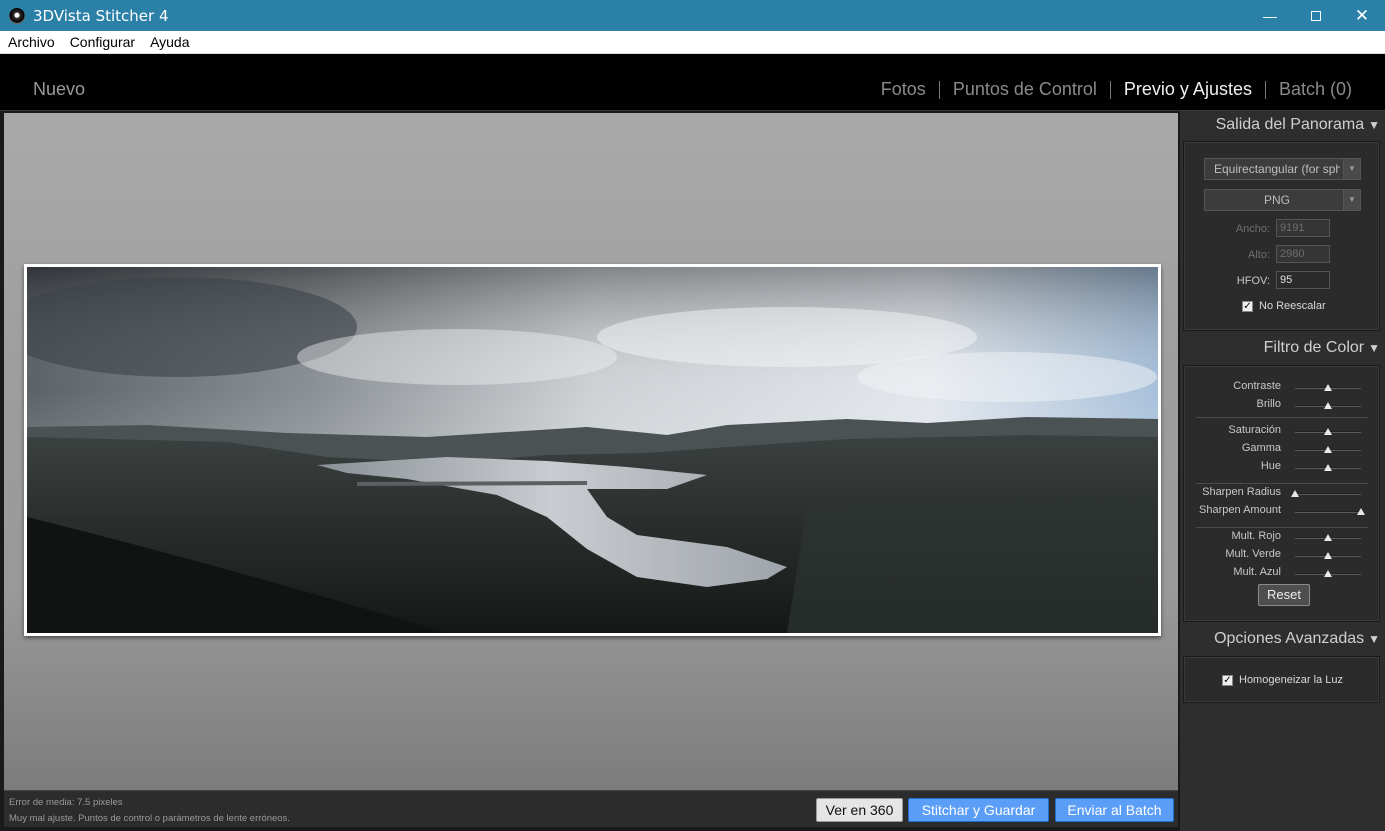 Image resolution: width=1385 pixels, height=831 pixels. I want to click on slider-row-contraste: Contraste, so click(1282, 387).